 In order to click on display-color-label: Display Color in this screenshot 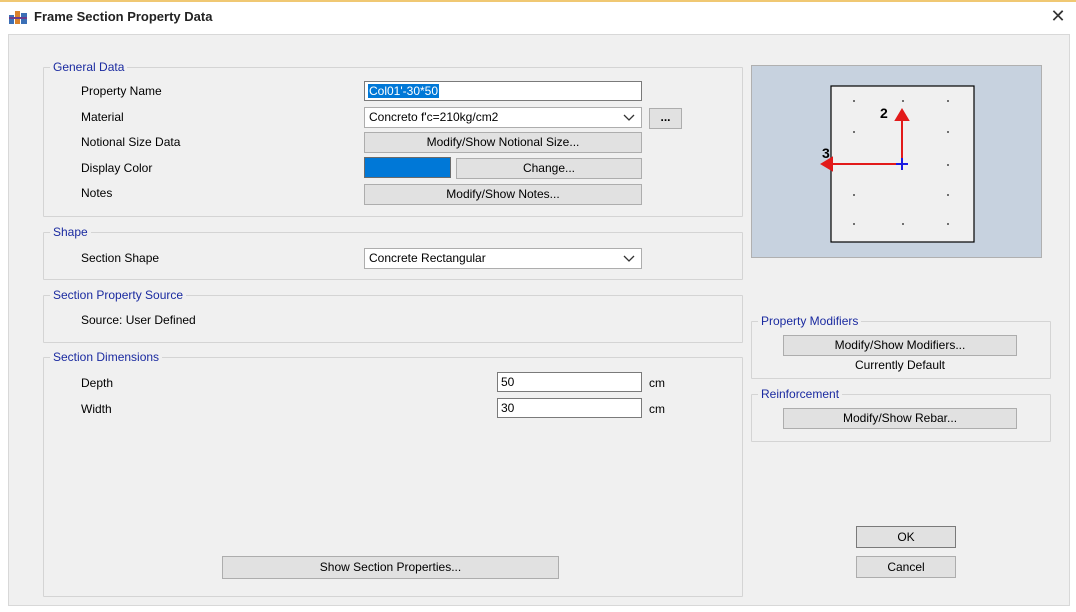, I will do `click(117, 168)`.